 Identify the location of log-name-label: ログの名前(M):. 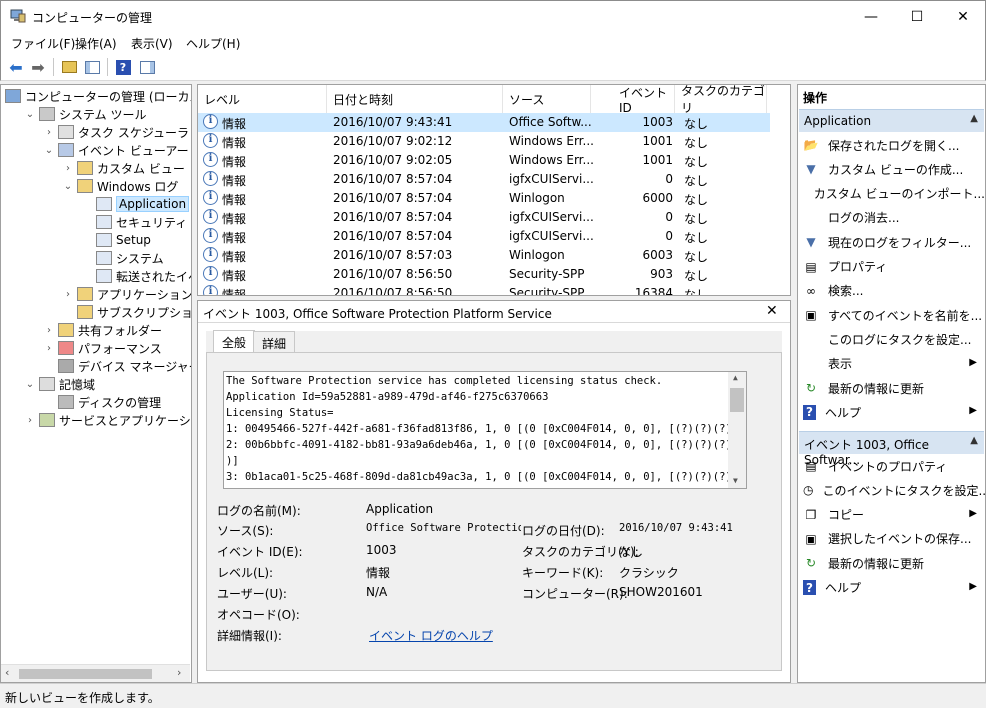
(259, 511).